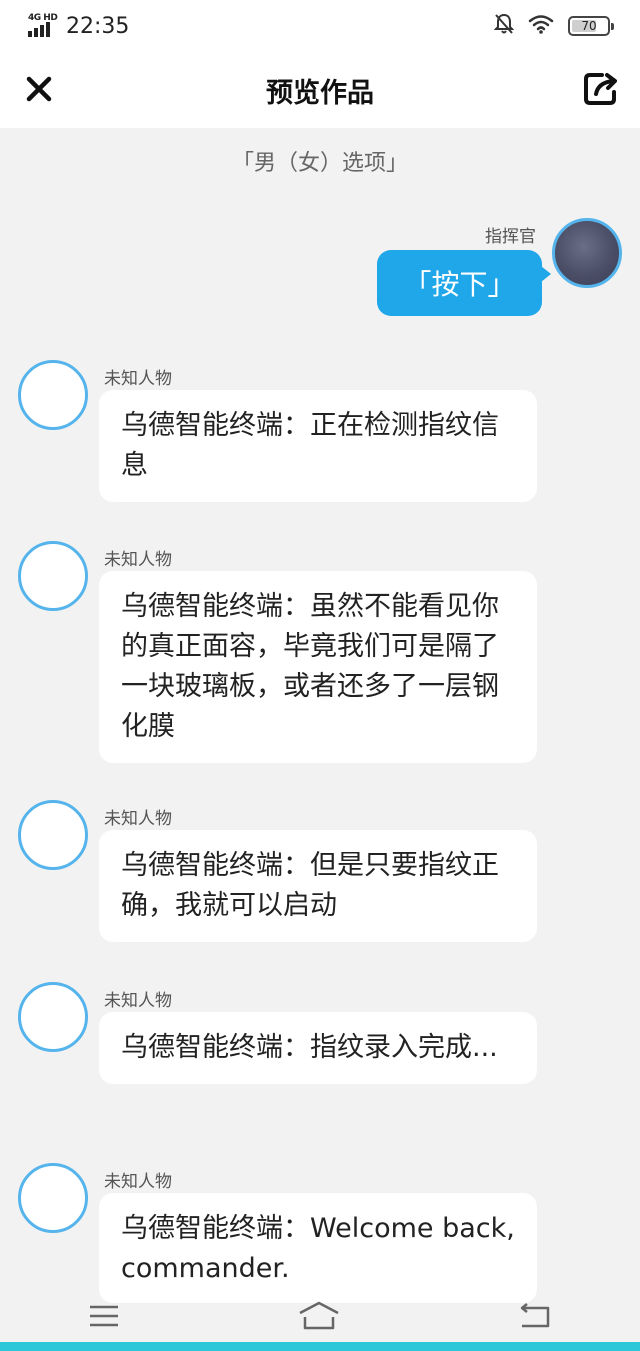 This screenshot has height=1351, width=640. I want to click on bottom-accent-bar, so click(320, 1346).